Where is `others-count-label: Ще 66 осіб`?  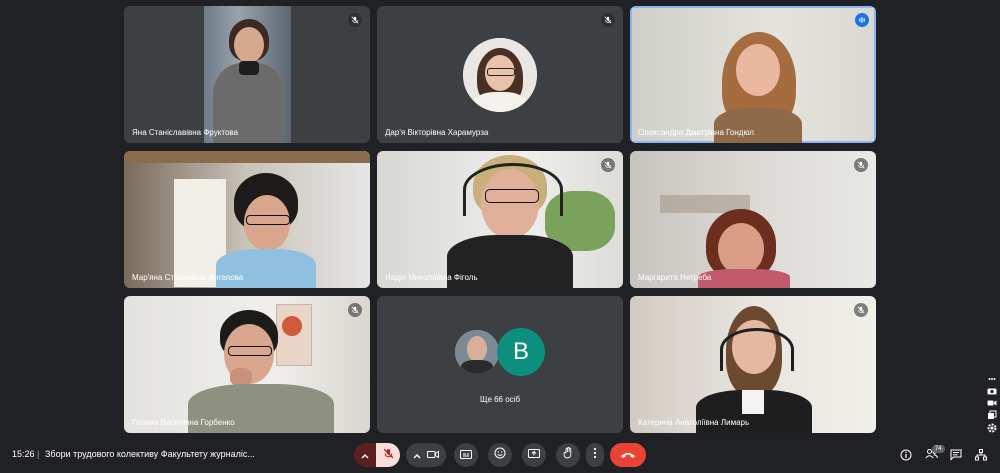 others-count-label: Ще 66 осіб is located at coordinates (500, 399).